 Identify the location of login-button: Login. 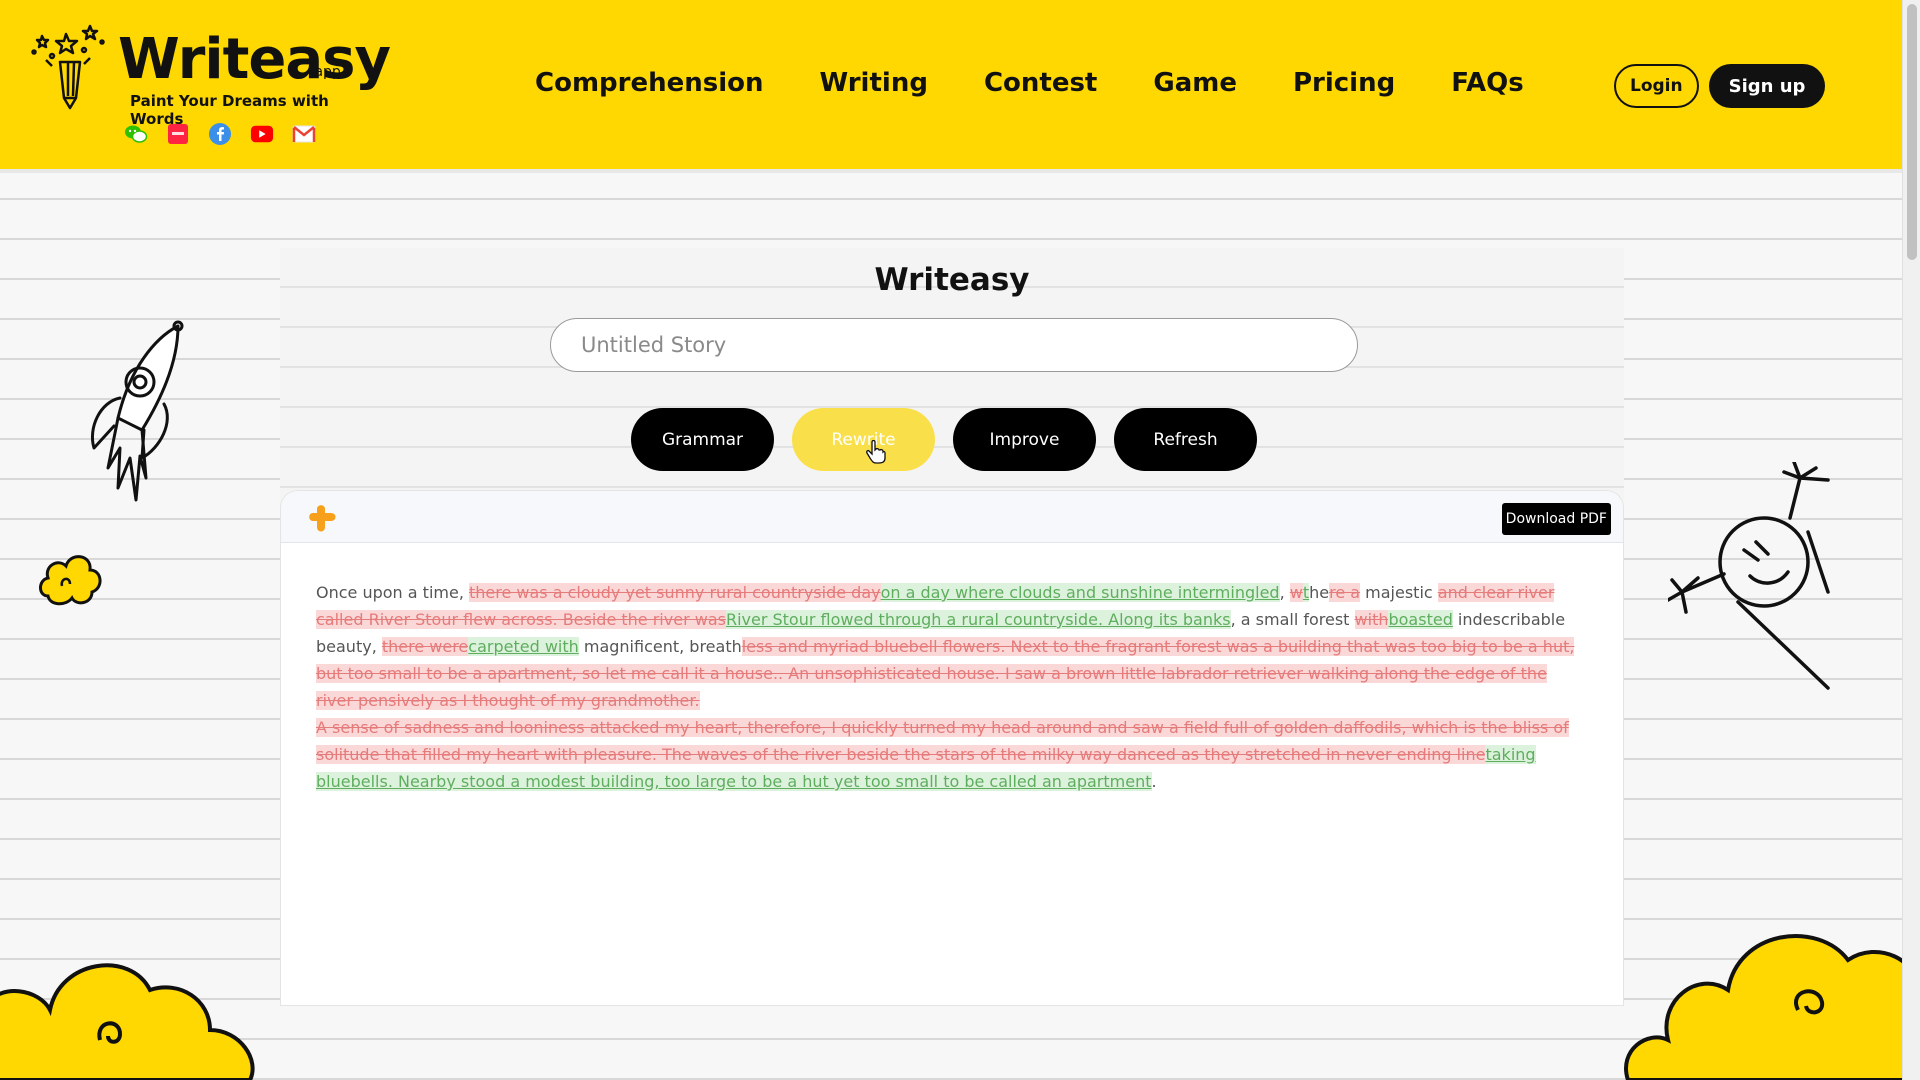
(1656, 86).